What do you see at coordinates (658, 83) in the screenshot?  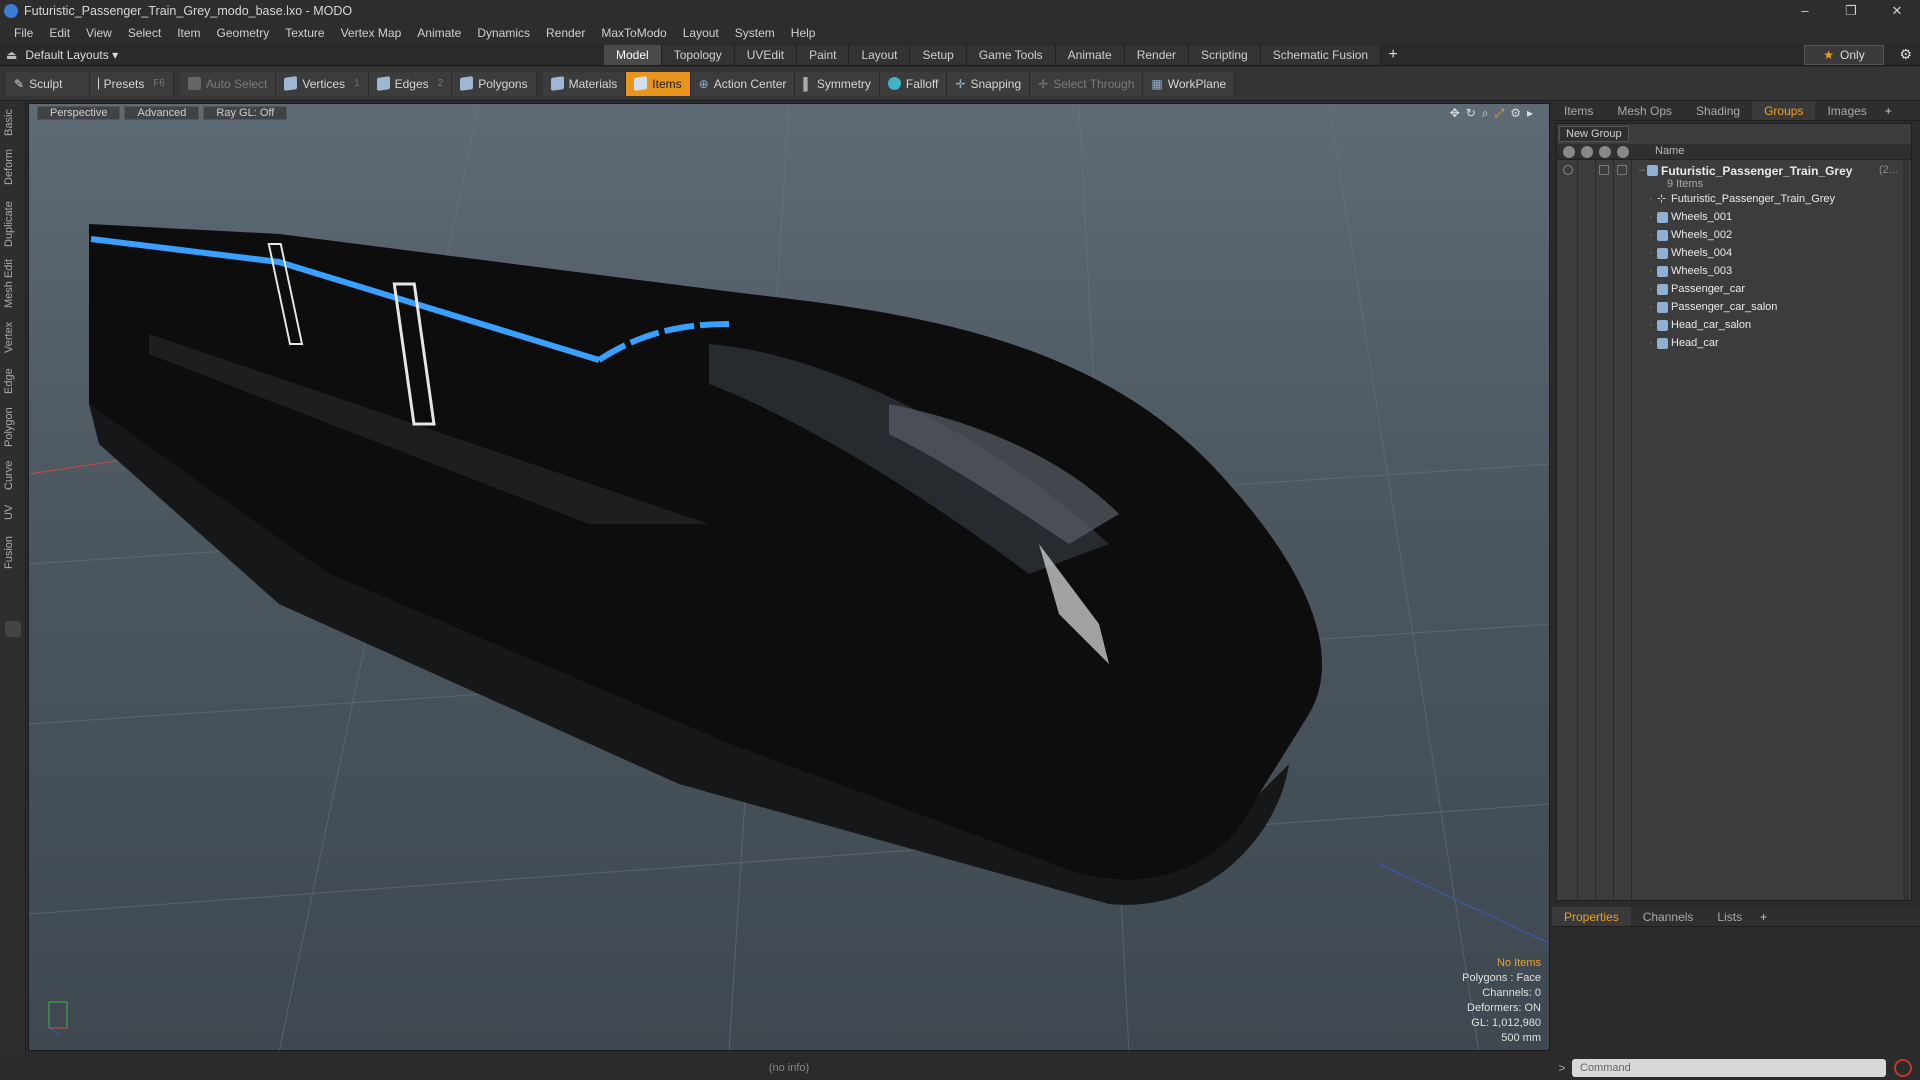 I see `items-button: Items` at bounding box center [658, 83].